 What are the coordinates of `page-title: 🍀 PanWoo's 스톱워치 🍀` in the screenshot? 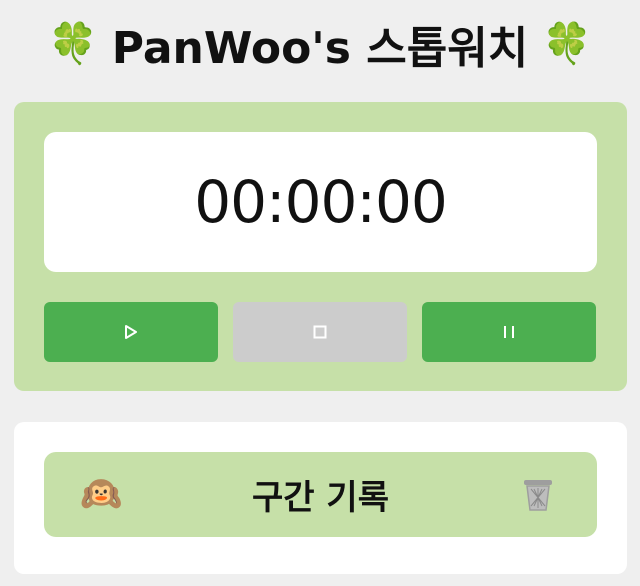 It's located at (320, 44).